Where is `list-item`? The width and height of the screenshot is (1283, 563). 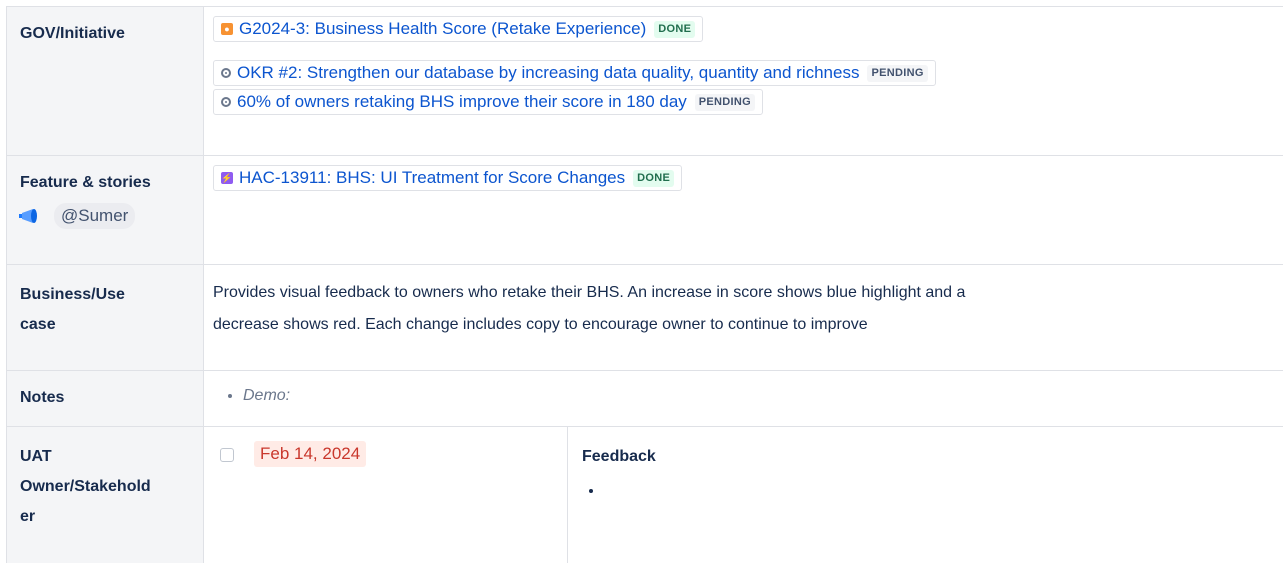 list-item is located at coordinates (943, 492).